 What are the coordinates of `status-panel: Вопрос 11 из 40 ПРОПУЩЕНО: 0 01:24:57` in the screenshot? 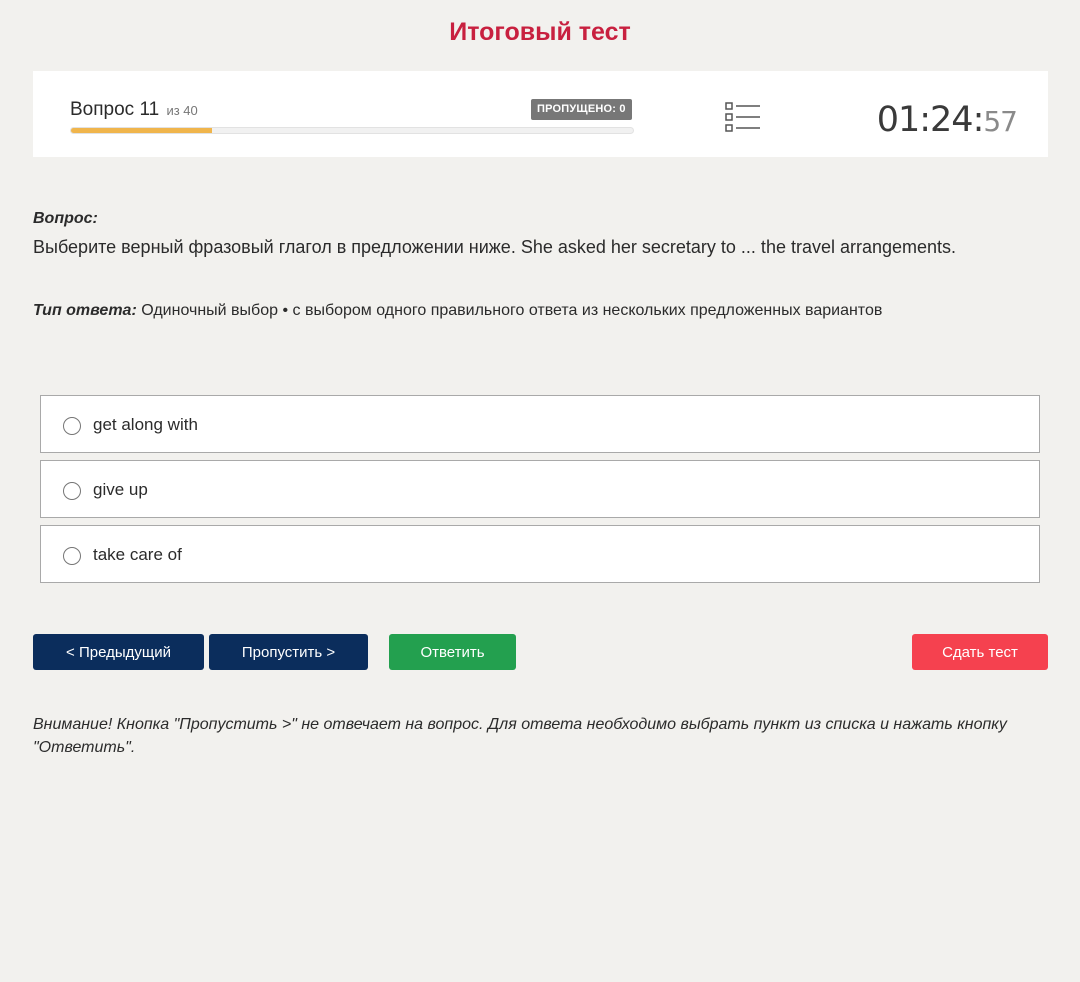 It's located at (540, 114).